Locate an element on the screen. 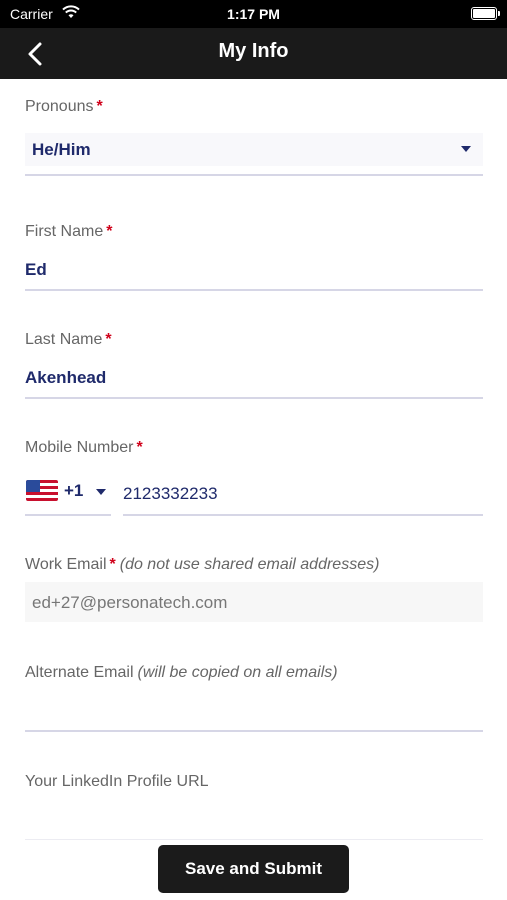 Image resolution: width=507 pixels, height=900 pixels. alternate-email-hint: (will be copied on all emails) is located at coordinates (237, 672).